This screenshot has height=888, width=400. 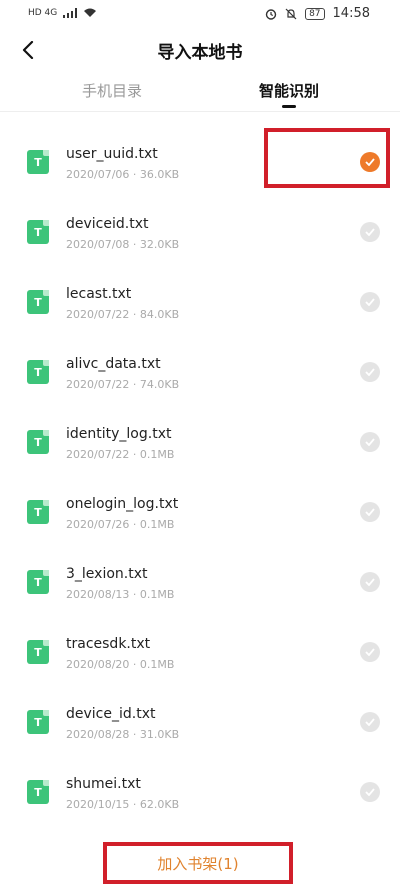 I want to click on file-name: identity_log.txt, so click(x=119, y=434).